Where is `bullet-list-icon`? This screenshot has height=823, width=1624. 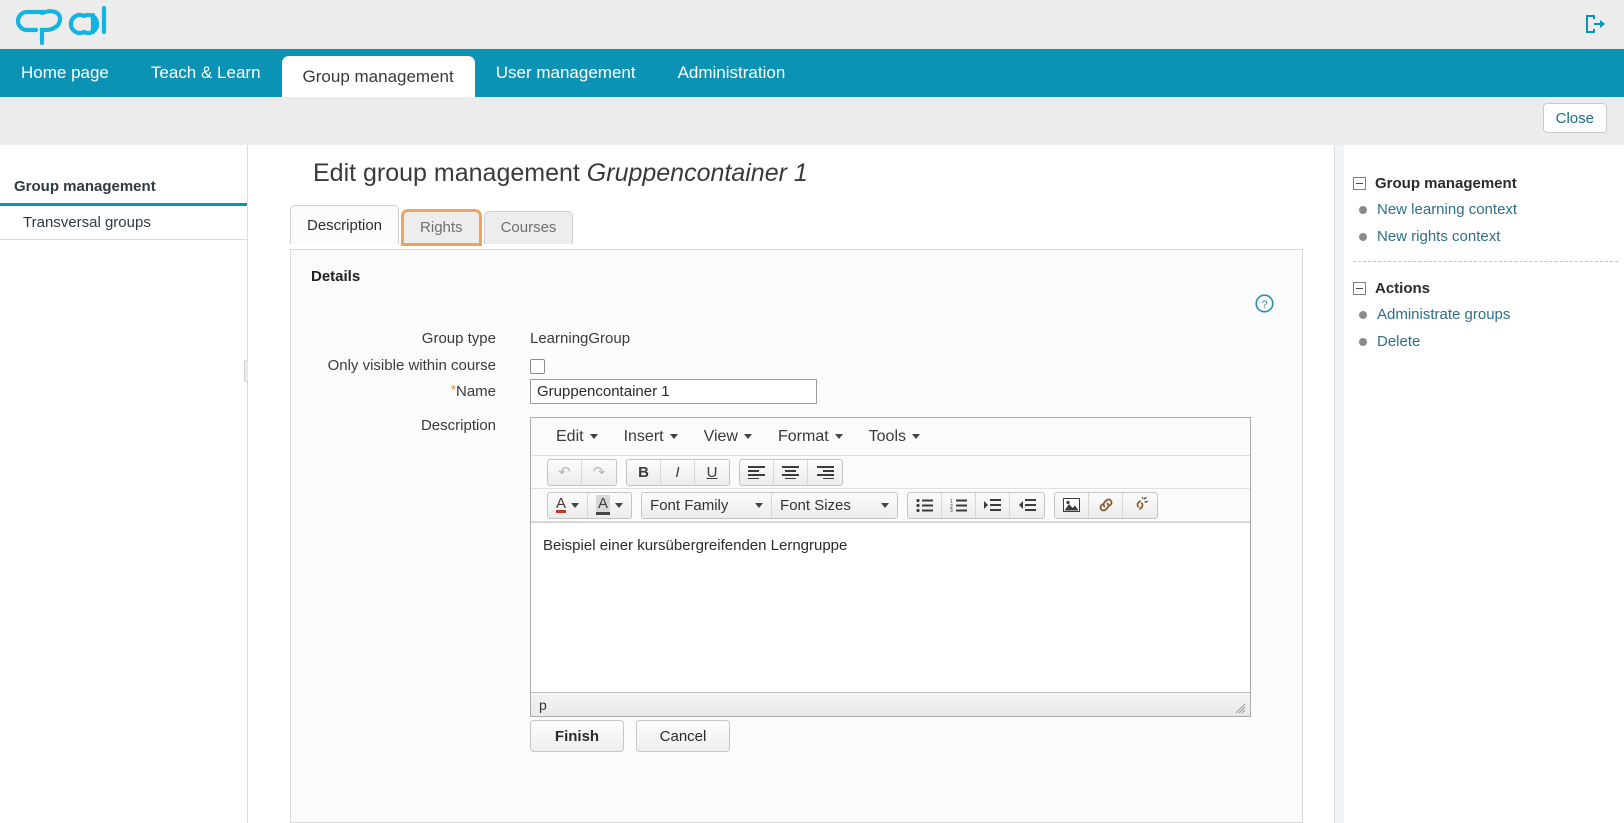
bullet-list-icon is located at coordinates (925, 505).